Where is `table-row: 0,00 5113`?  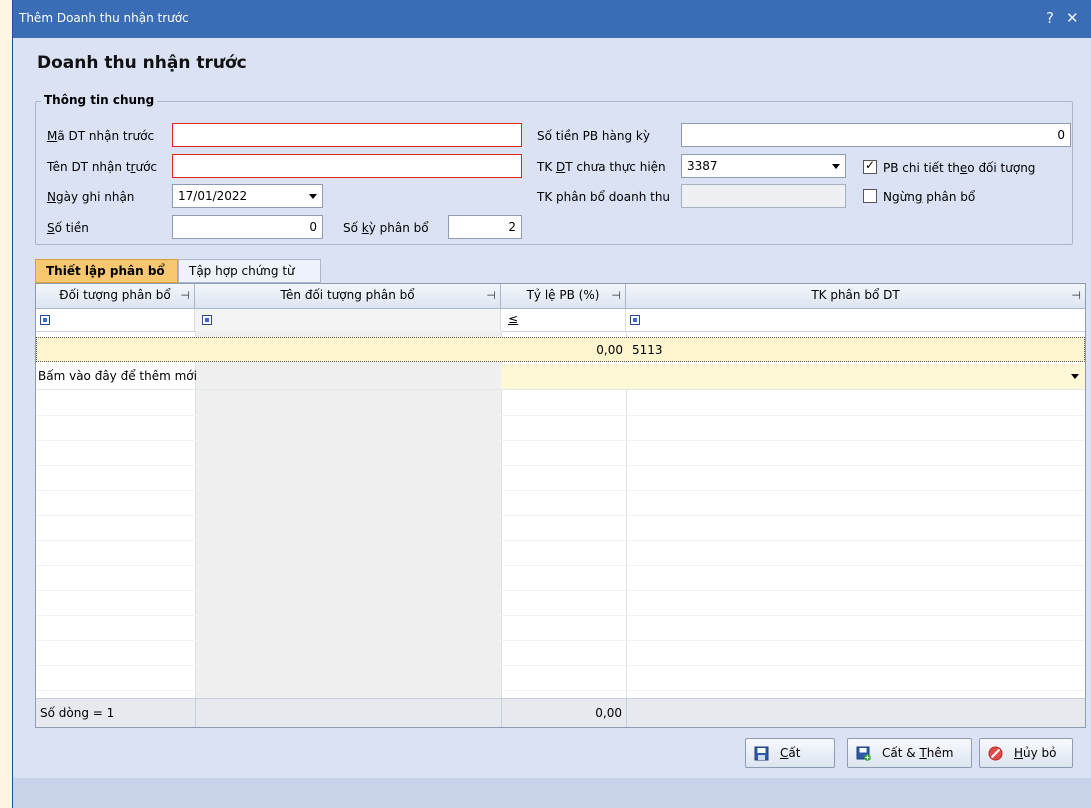
table-row: 0,00 5113 is located at coordinates (560, 349).